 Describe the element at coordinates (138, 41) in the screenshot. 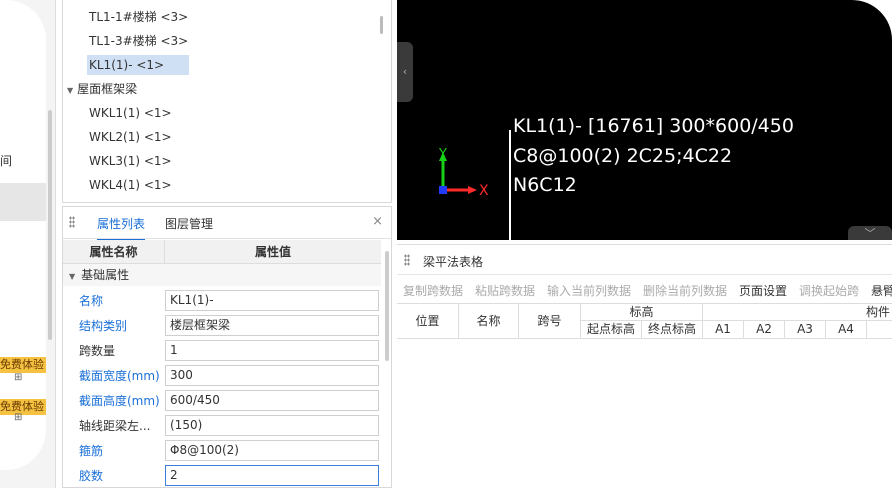

I see `tree-item: TL1-3#楼梯 <3>` at that location.